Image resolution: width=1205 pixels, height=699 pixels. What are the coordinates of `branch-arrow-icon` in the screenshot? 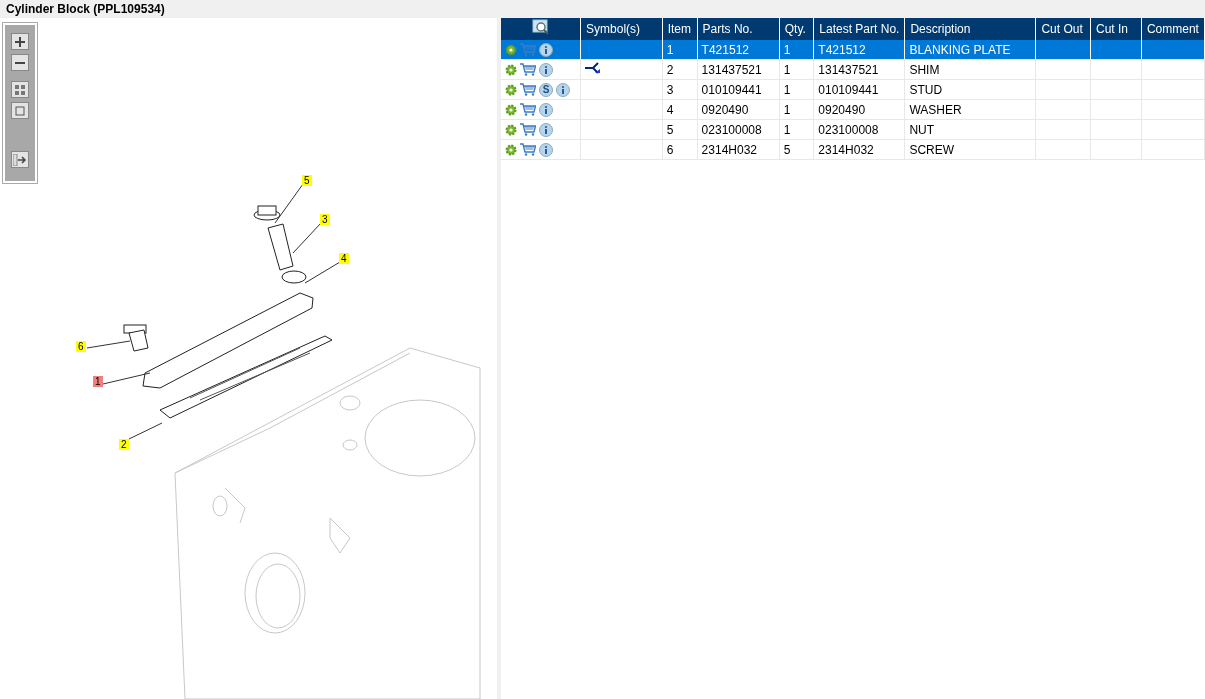 It's located at (593, 68).